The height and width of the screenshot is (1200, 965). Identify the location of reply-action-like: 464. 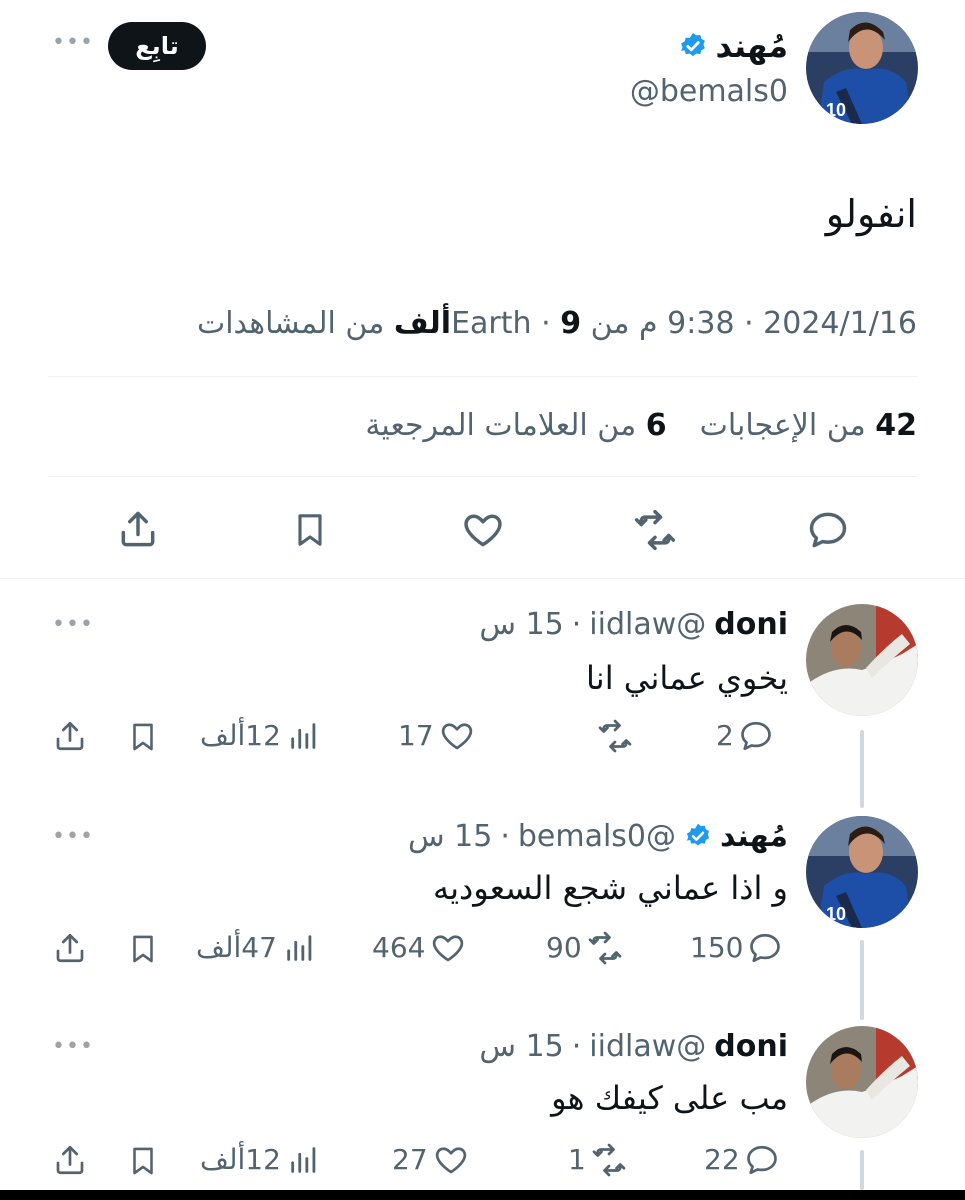
(419, 948).